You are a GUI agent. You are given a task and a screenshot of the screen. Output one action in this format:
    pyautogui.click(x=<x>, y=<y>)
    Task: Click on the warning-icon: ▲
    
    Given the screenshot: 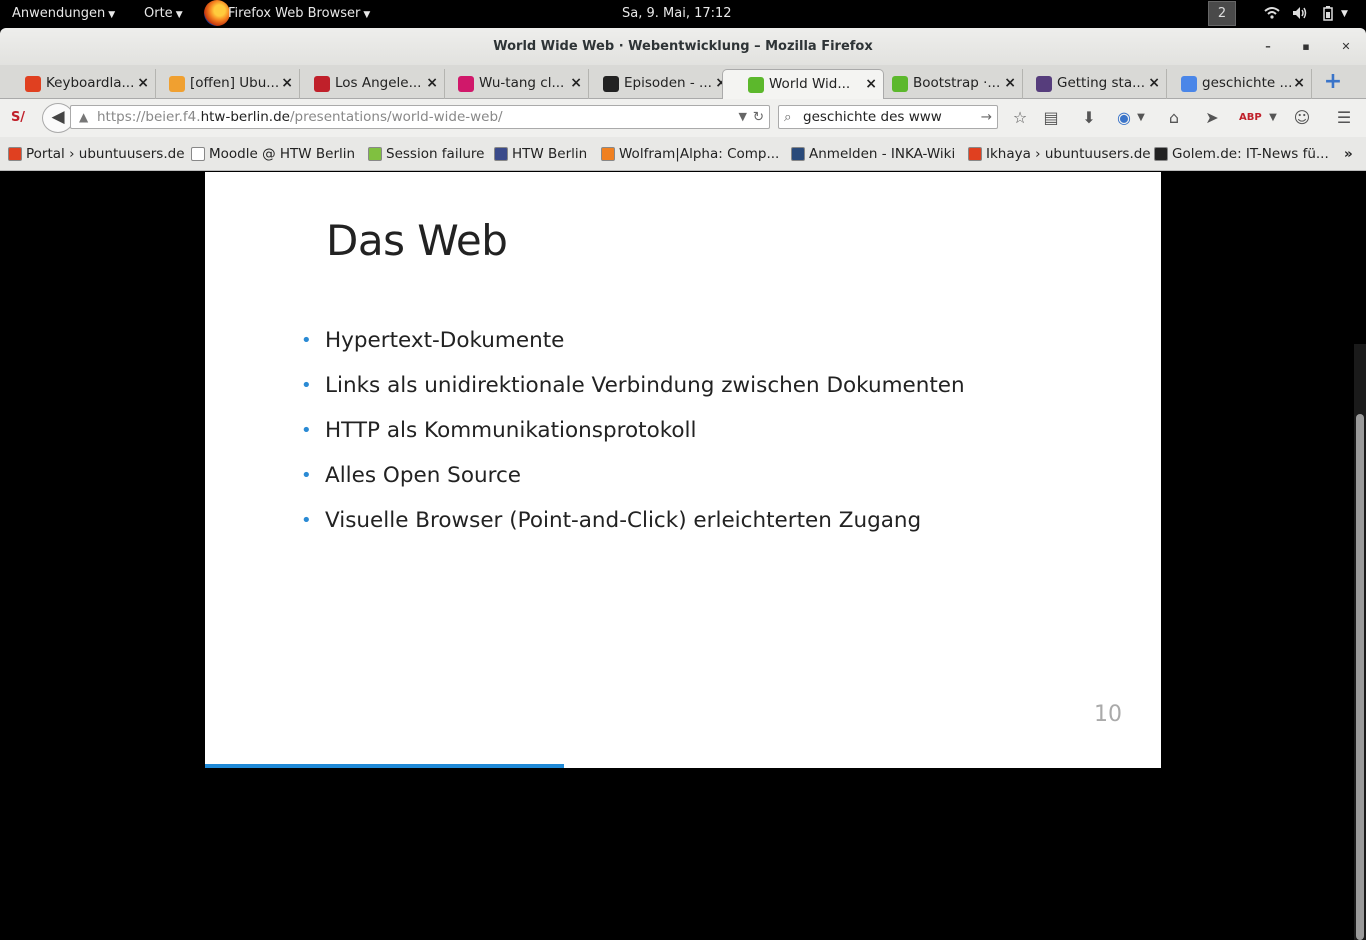 What is the action you would take?
    pyautogui.click(x=83, y=117)
    